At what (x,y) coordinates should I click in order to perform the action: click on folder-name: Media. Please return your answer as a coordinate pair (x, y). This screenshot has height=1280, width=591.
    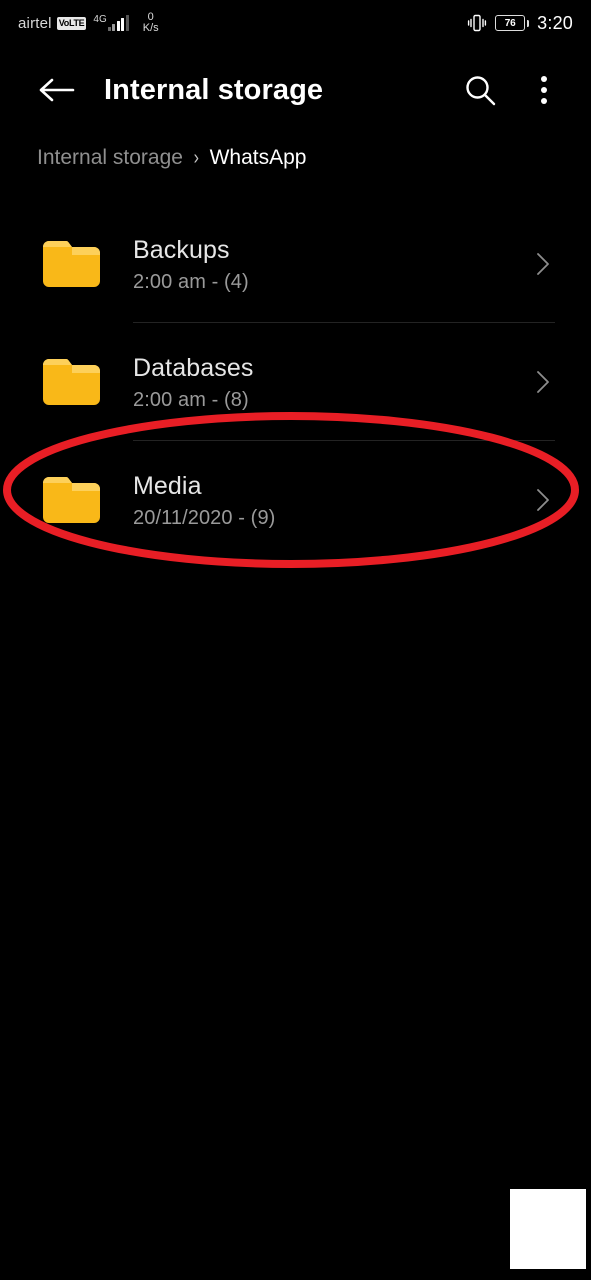
    Looking at the image, I should click on (167, 485).